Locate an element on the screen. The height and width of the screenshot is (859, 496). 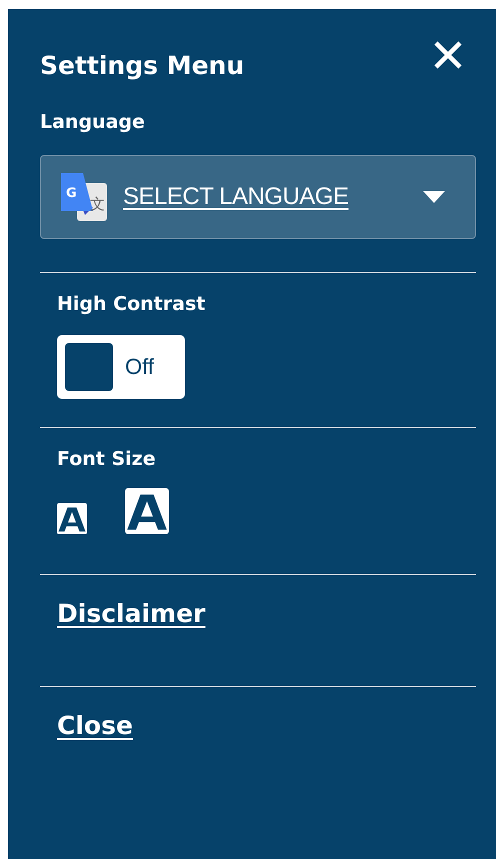
font-size-label: Font Size is located at coordinates (106, 459).